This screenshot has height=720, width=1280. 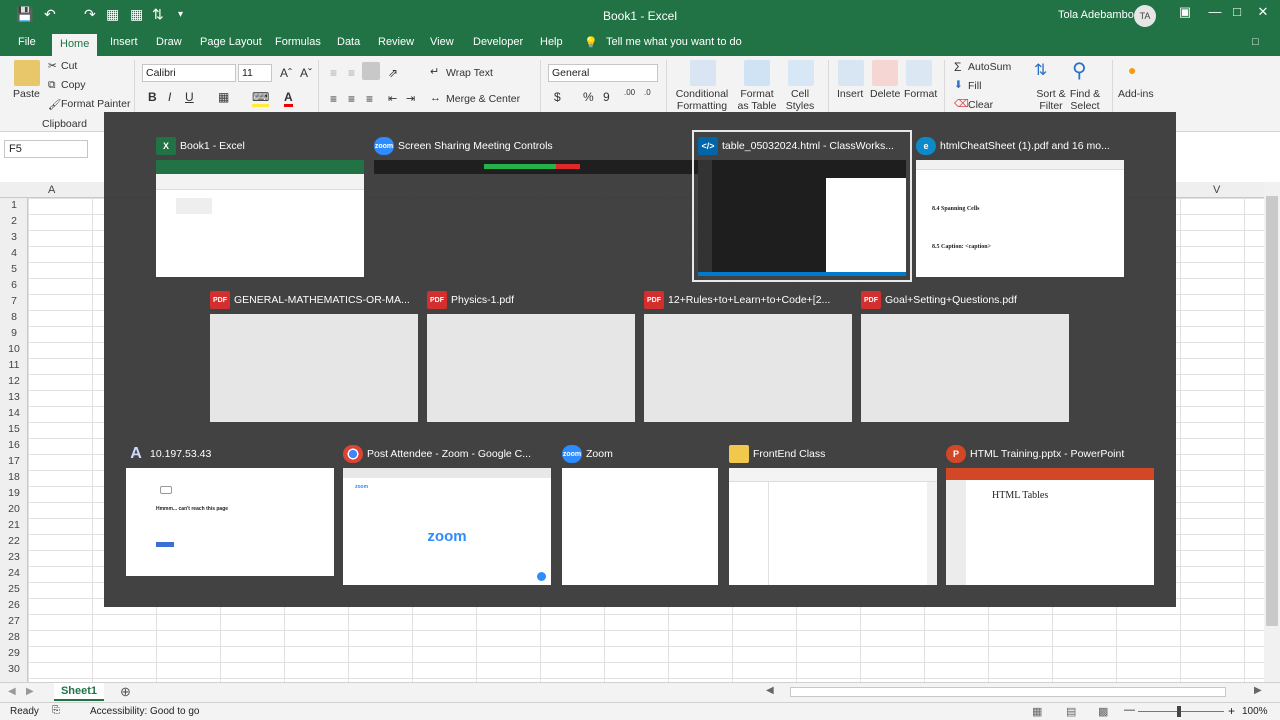 What do you see at coordinates (255, 73) in the screenshot?
I see `font-size-select: 11` at bounding box center [255, 73].